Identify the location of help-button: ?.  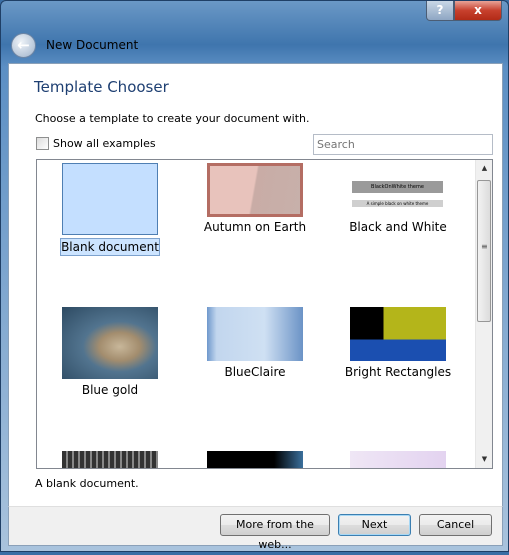
(440, 11).